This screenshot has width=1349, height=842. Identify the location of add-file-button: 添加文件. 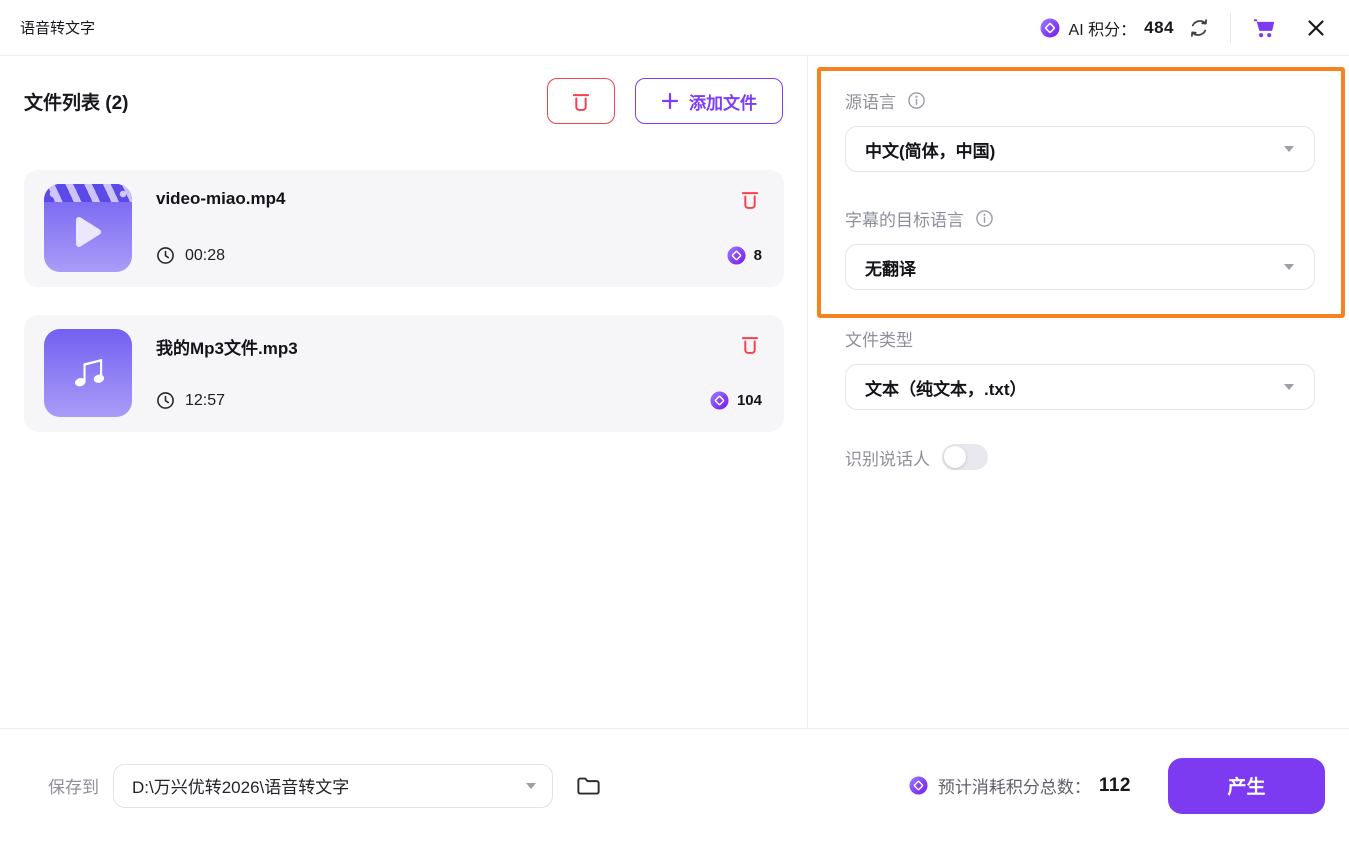
(709, 101).